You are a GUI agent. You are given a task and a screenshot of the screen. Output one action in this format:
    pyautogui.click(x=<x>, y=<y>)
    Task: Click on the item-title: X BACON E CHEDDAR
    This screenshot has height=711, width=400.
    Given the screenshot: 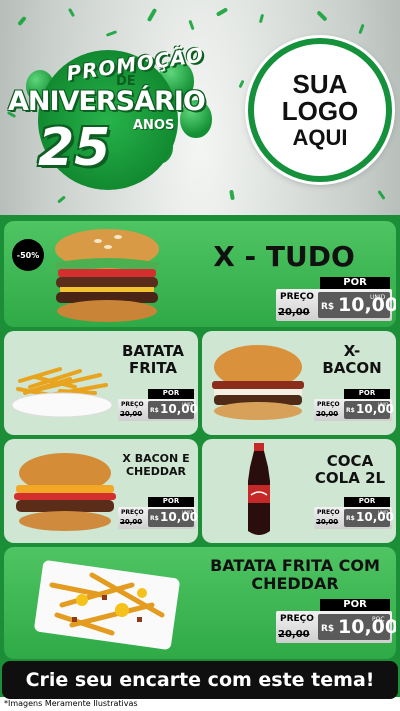 What is the action you would take?
    pyautogui.click(x=156, y=465)
    